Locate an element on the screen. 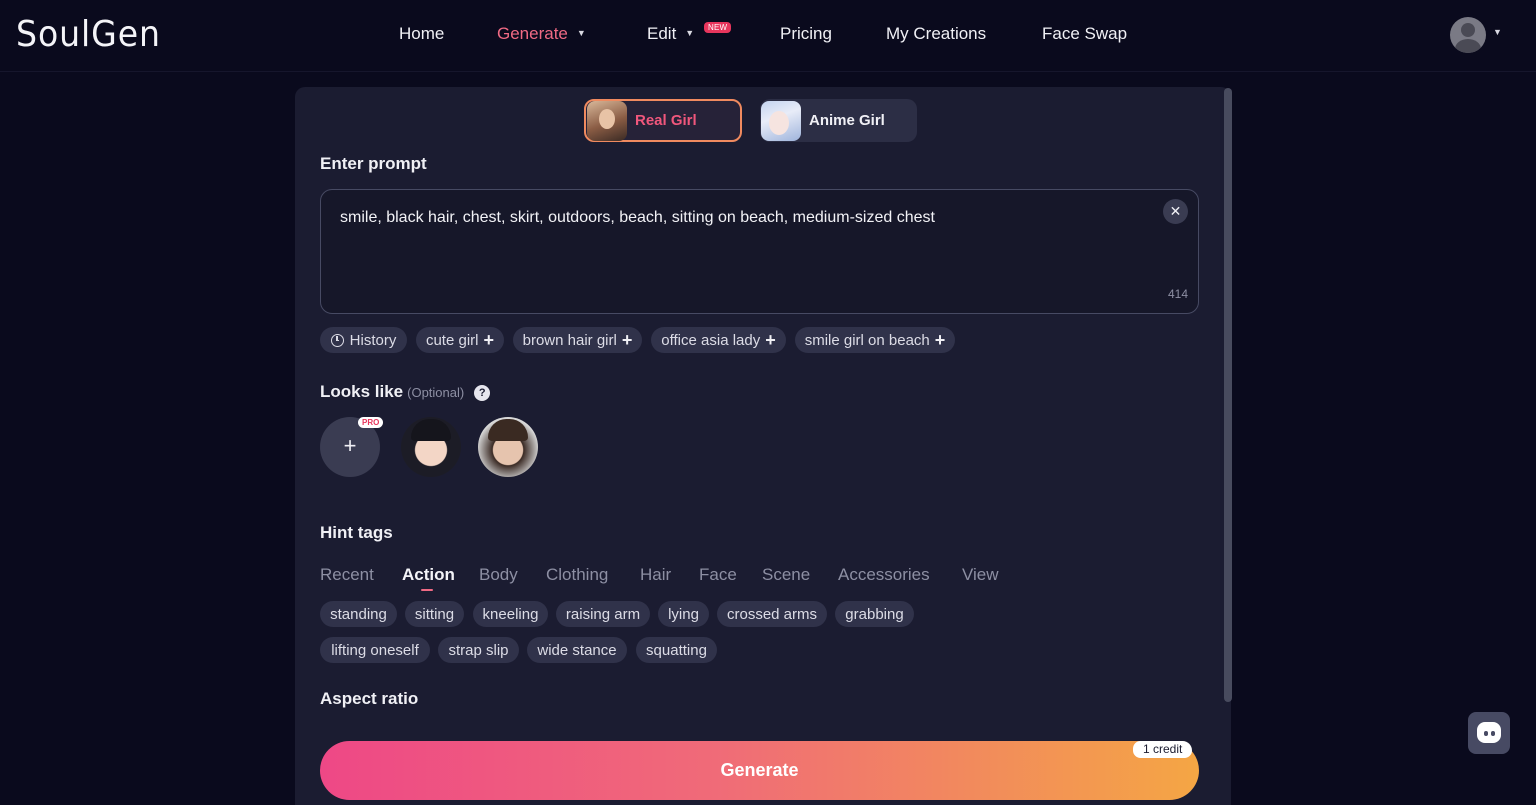 The image size is (1536, 805). tab-hair: Hair is located at coordinates (655, 575).